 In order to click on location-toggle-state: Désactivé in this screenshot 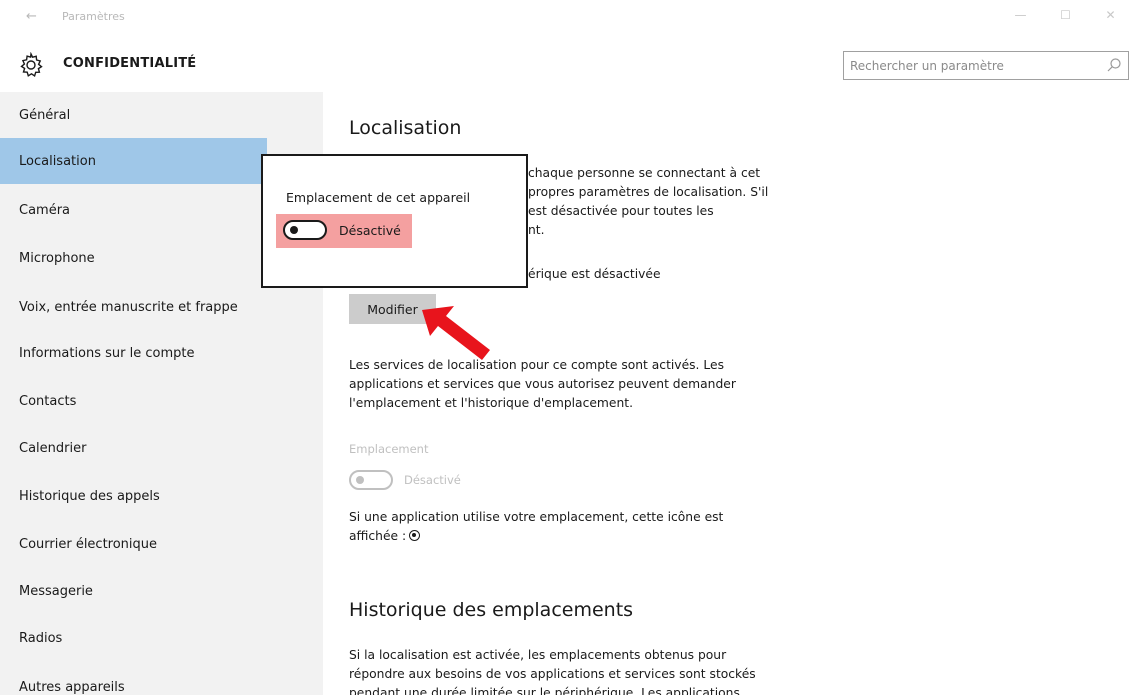, I will do `click(432, 480)`.